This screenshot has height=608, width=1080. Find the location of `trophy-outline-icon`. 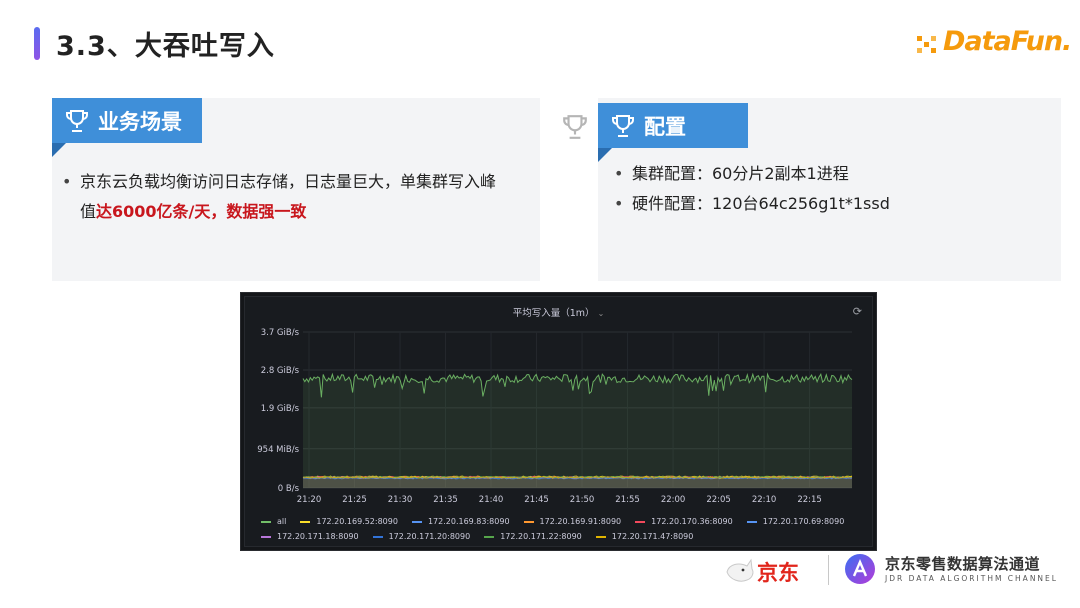

trophy-outline-icon is located at coordinates (575, 127).